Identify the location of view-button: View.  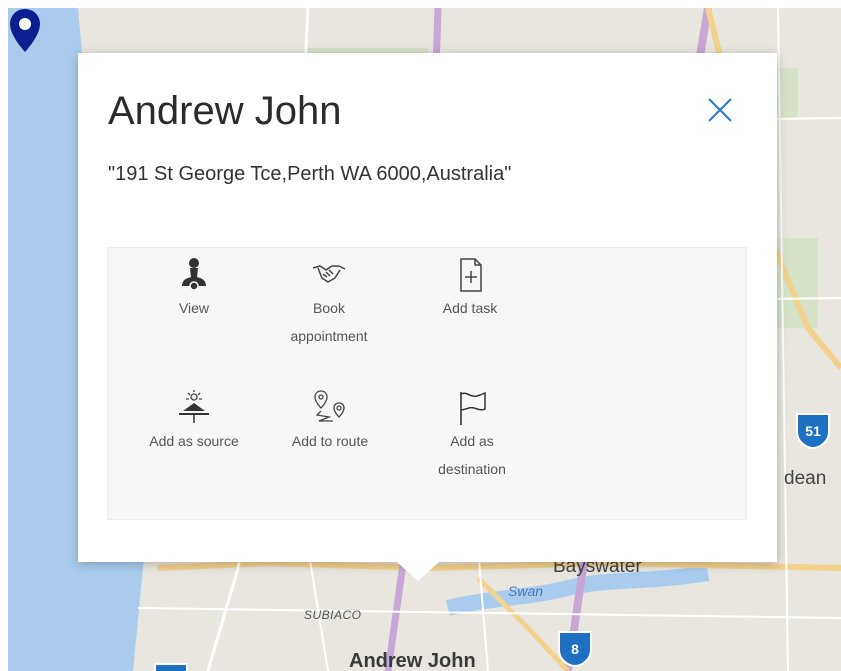
(194, 289).